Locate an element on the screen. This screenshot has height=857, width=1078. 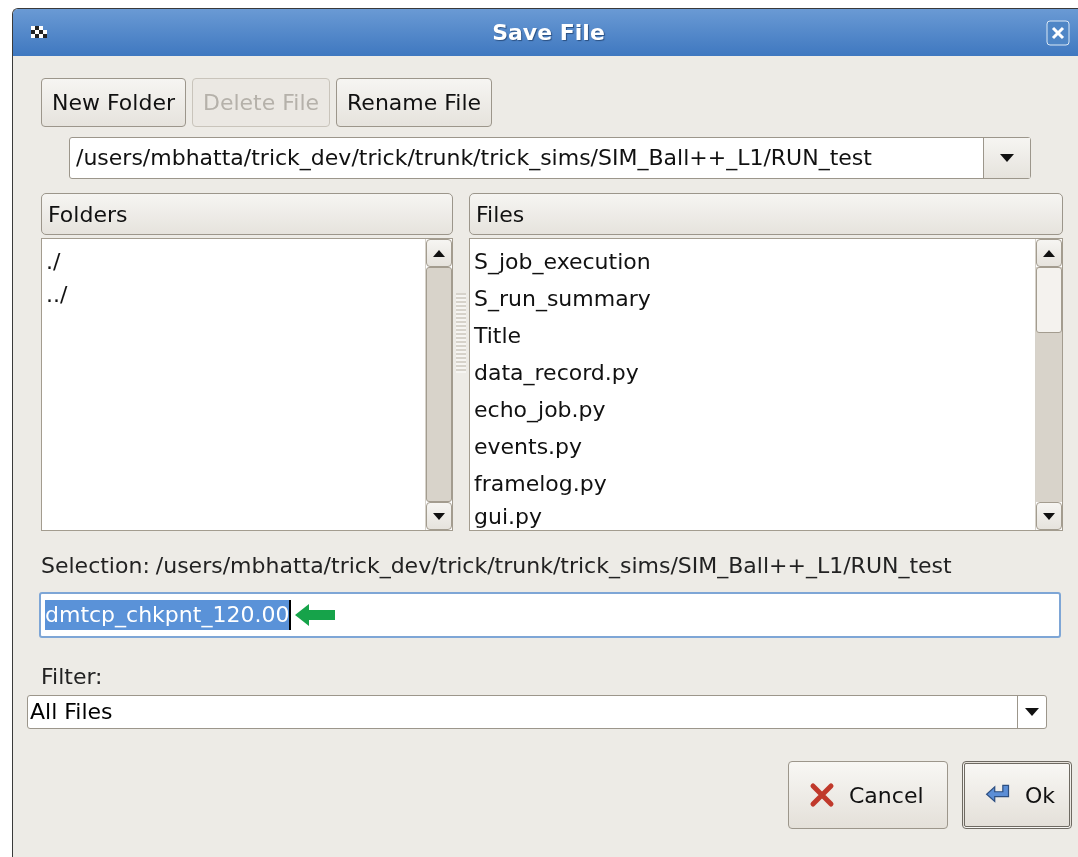
selection-label: Selection: is located at coordinates (95, 565).